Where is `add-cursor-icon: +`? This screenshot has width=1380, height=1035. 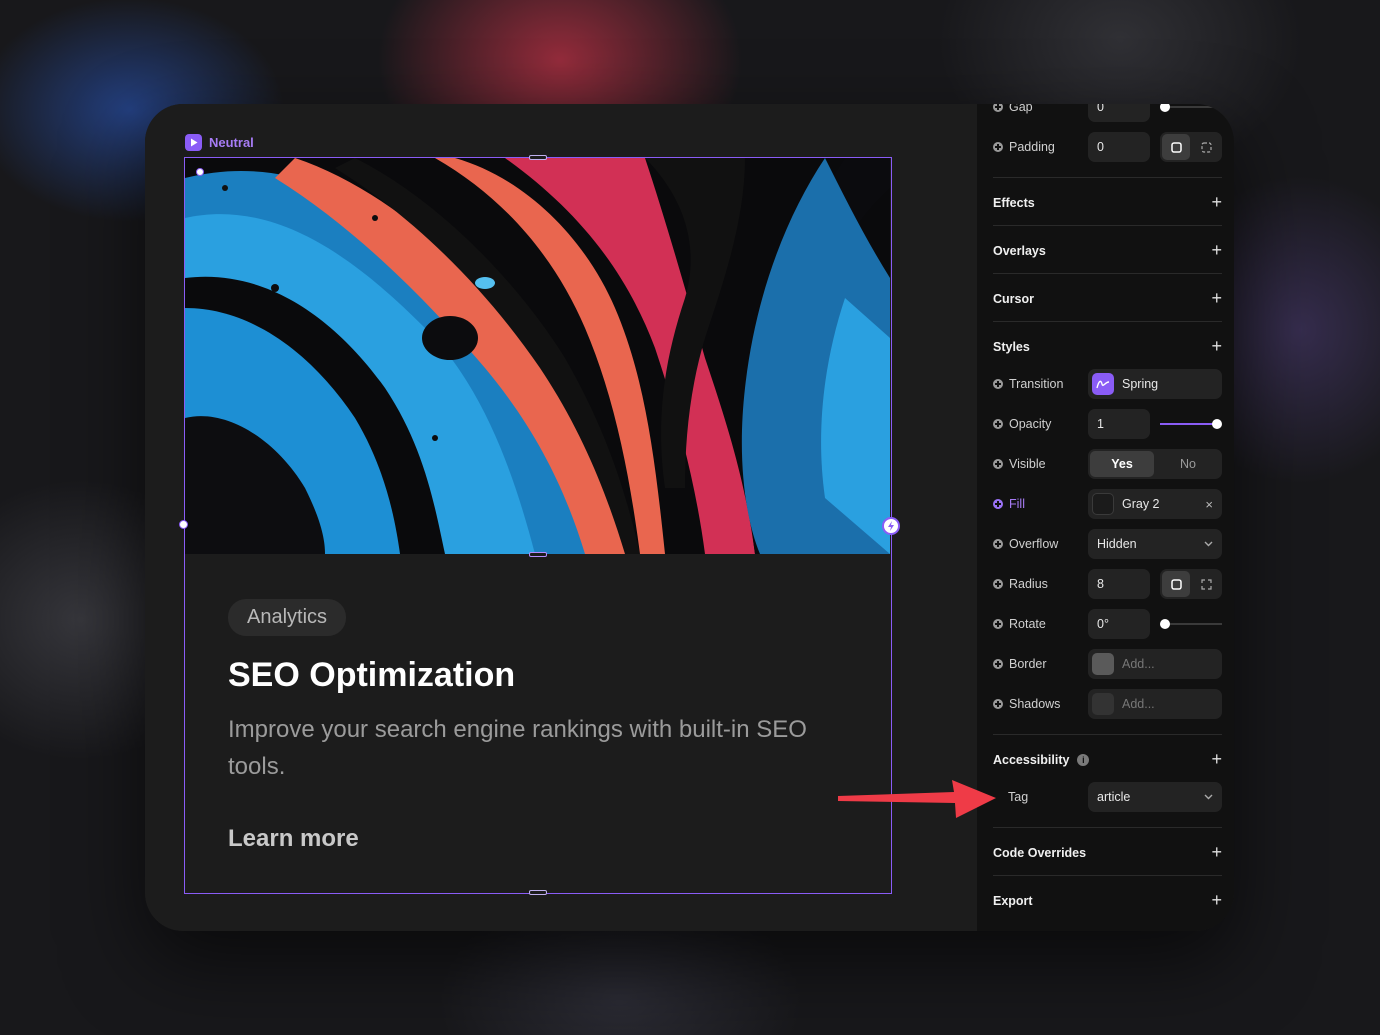 add-cursor-icon: + is located at coordinates (1216, 298).